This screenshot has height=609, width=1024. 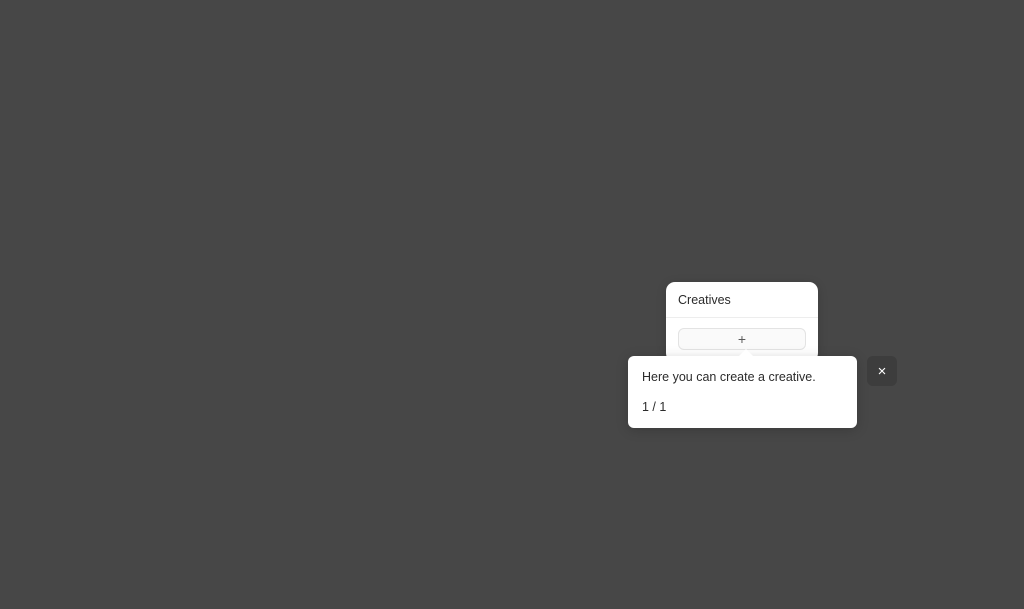 I want to click on country-label: AD - Andorra, so click(x=305, y=489).